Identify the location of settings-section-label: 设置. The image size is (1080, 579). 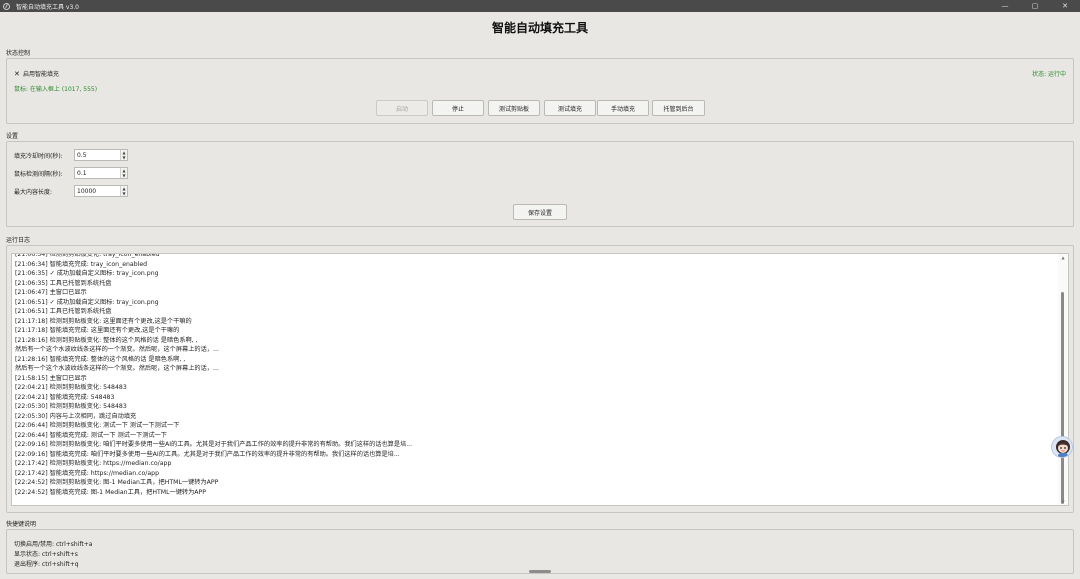
(12, 136).